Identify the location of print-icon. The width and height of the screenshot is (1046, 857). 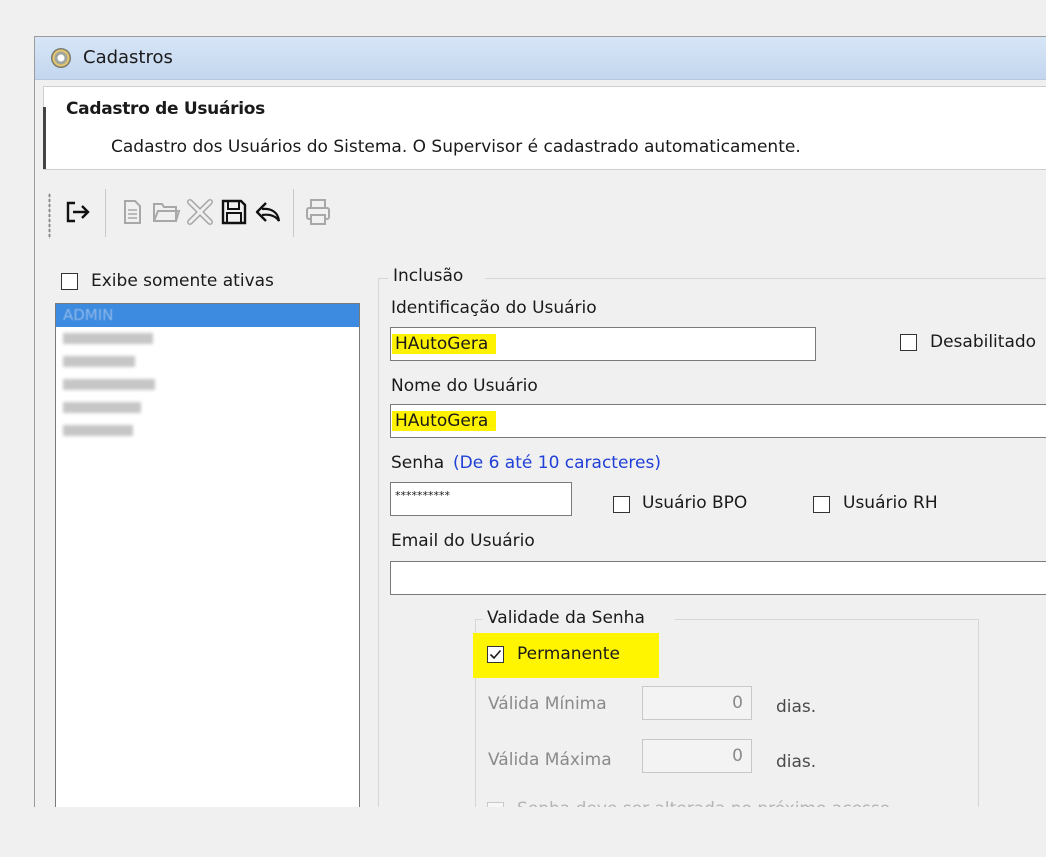
(318, 212).